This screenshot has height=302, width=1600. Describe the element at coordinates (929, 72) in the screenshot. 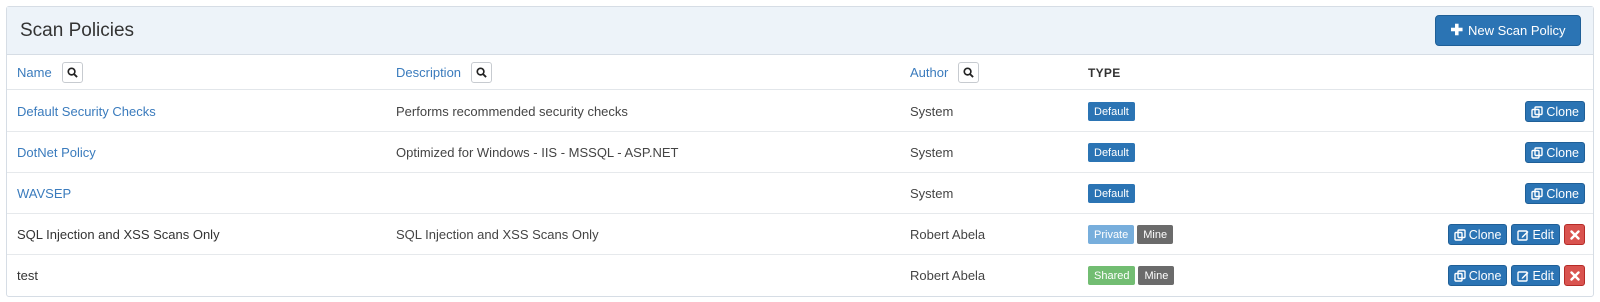

I see `sort-author-link: Author` at that location.